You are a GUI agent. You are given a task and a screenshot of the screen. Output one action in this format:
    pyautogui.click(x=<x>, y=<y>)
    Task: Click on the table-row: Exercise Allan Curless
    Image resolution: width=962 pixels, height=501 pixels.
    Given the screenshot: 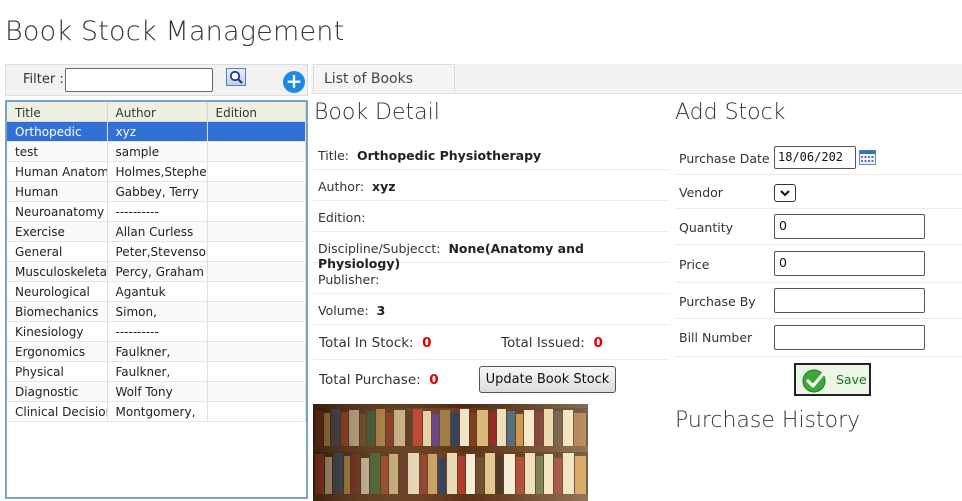 What is the action you would take?
    pyautogui.click(x=156, y=231)
    